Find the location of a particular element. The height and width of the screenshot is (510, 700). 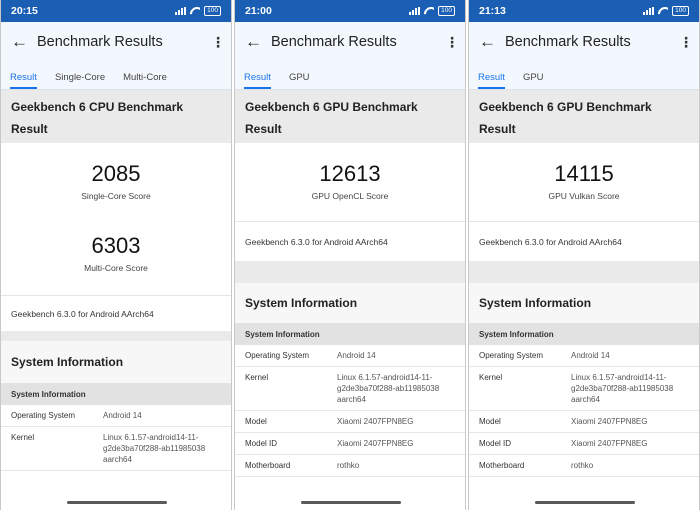

score-block: 14115 GPU Vulkan Score is located at coordinates (584, 181).